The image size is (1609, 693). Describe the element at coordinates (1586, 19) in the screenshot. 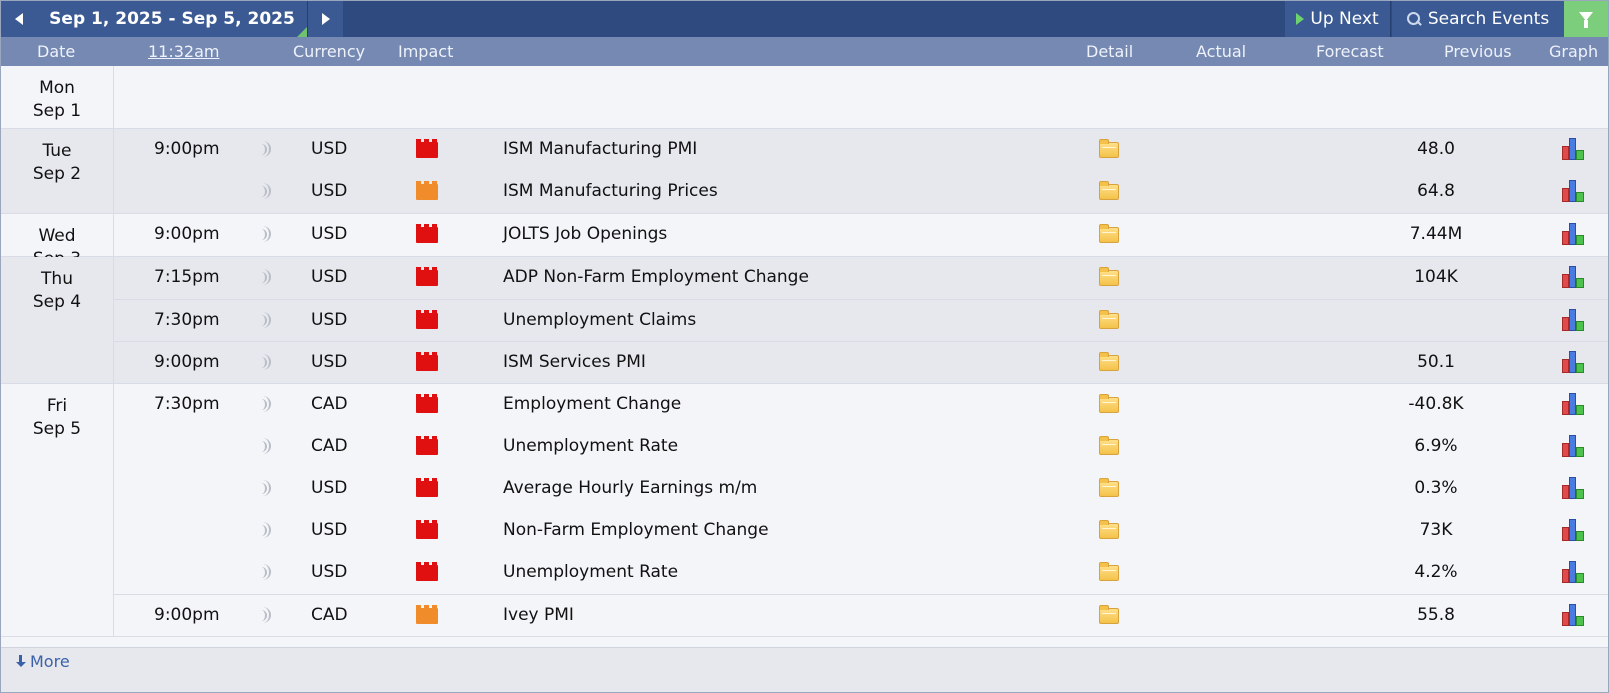

I see `filter-button` at that location.